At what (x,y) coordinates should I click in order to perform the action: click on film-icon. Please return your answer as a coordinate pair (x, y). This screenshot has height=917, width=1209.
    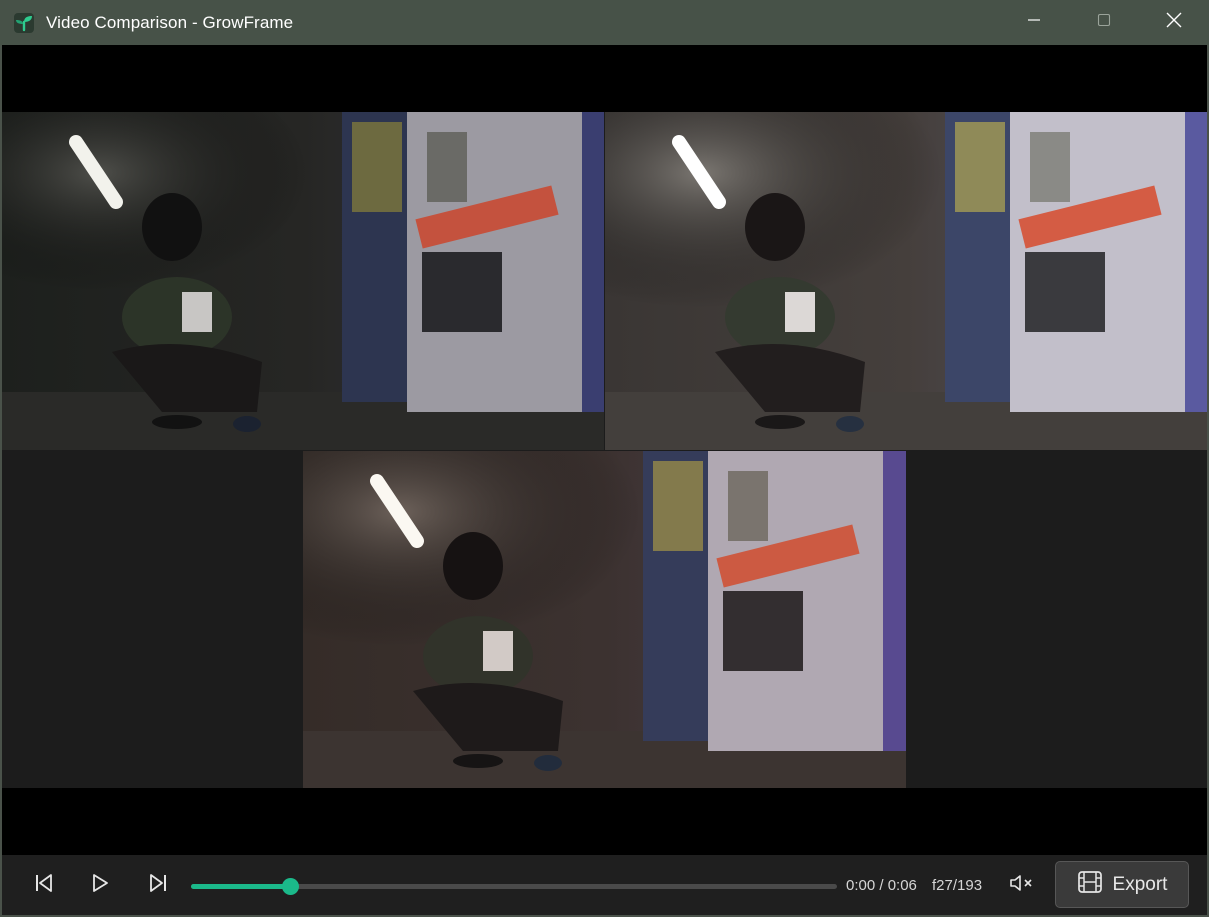
    Looking at the image, I should click on (1090, 885).